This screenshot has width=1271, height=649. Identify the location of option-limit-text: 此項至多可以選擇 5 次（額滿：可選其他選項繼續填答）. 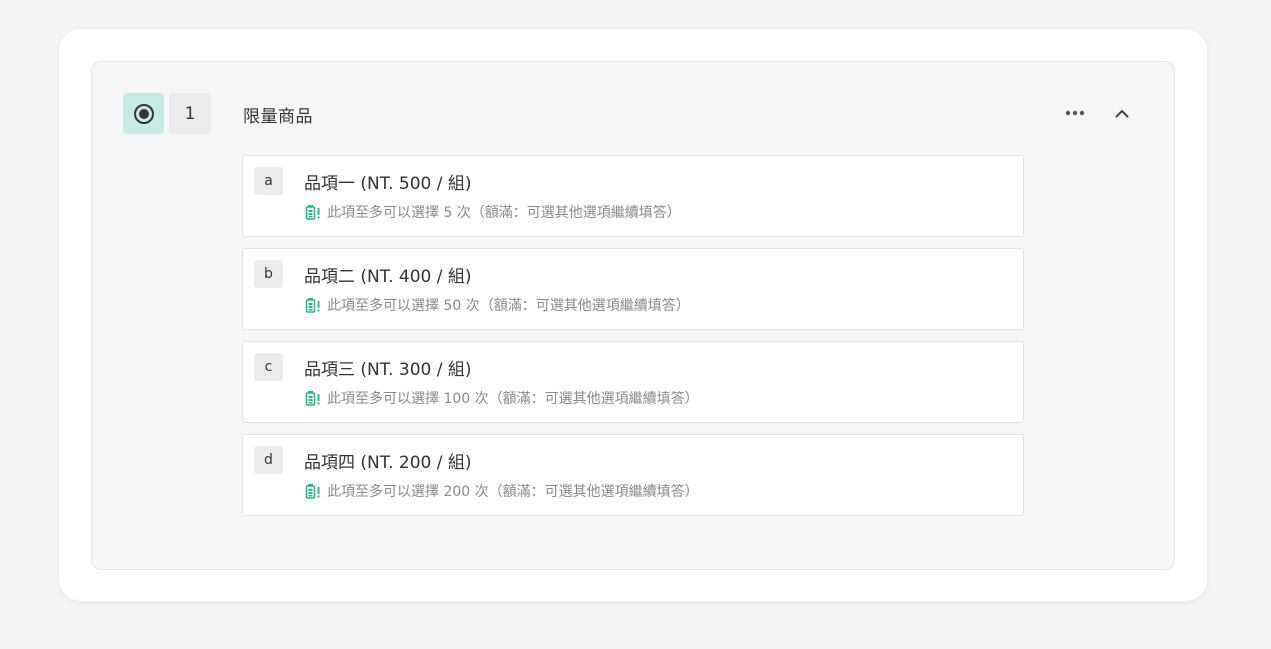
(504, 213).